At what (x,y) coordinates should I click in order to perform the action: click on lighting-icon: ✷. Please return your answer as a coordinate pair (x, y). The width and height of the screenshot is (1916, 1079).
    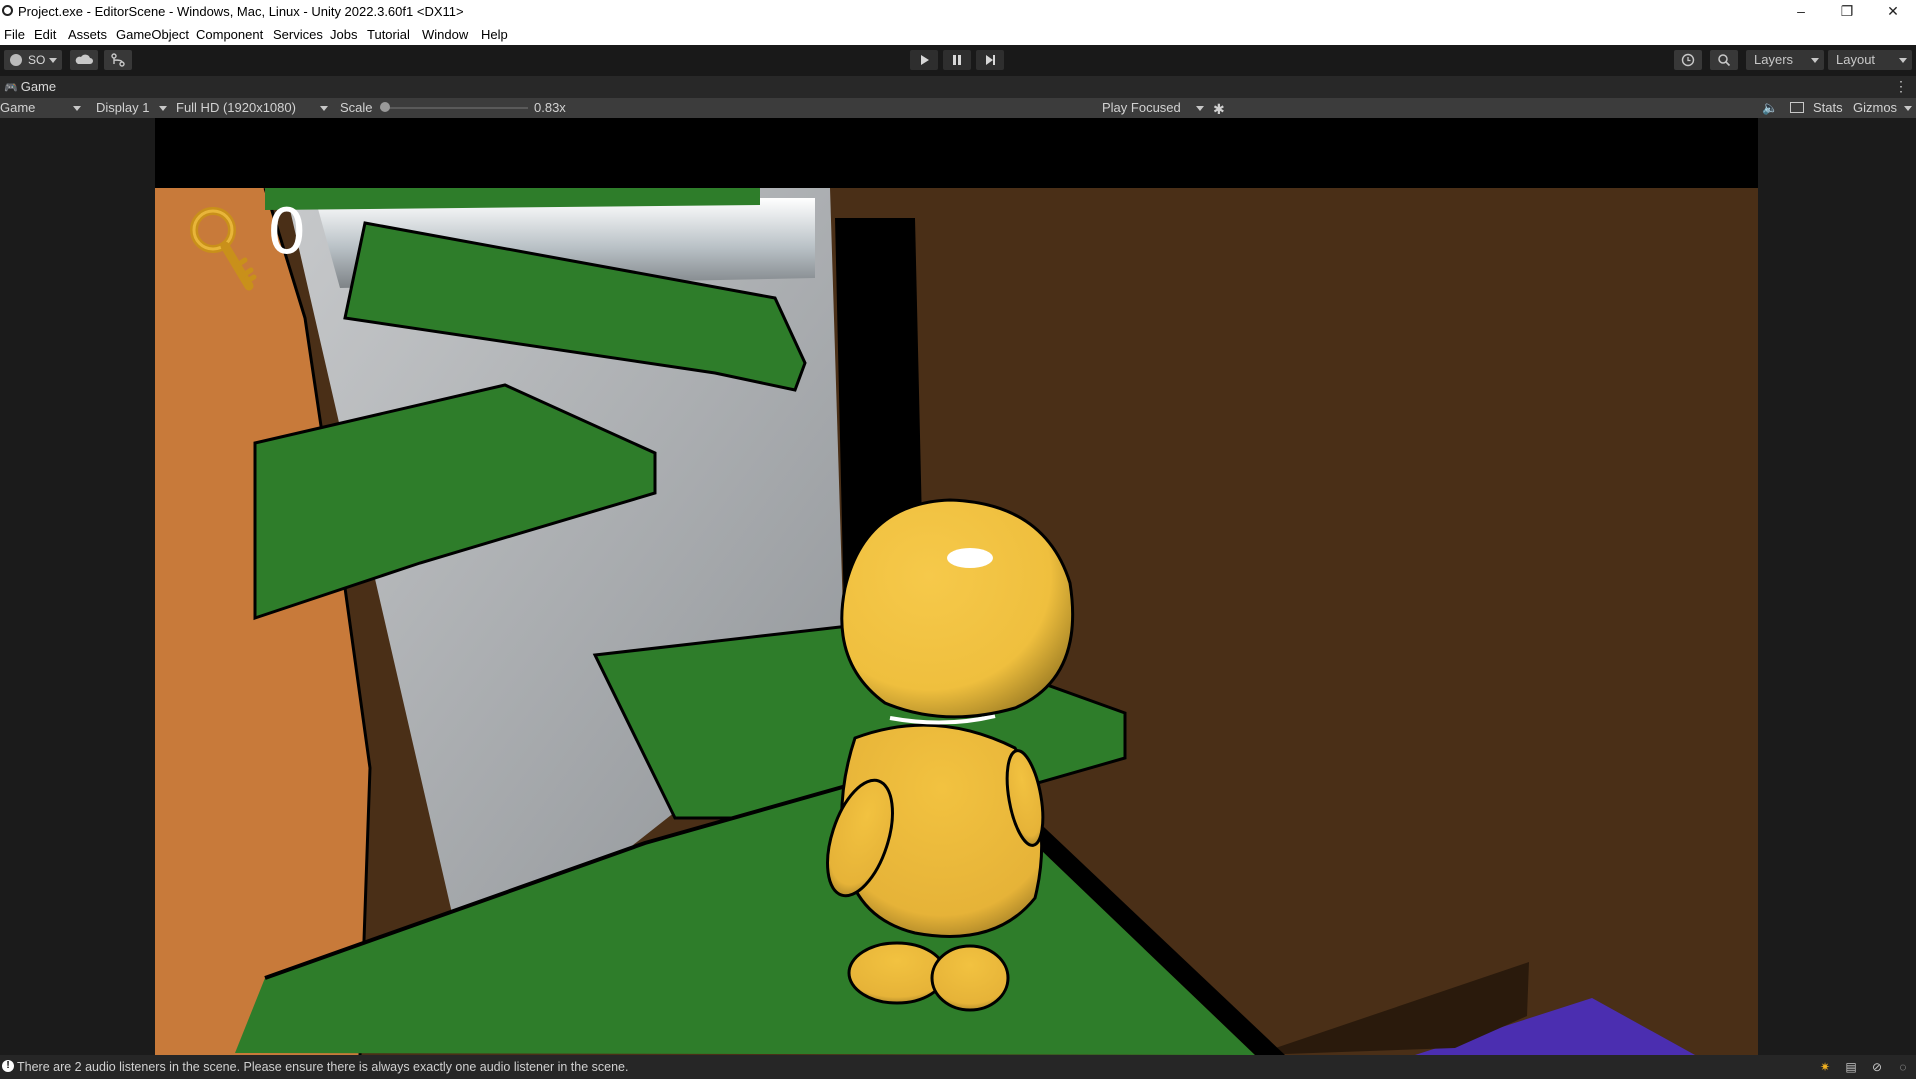
    Looking at the image, I should click on (1825, 1067).